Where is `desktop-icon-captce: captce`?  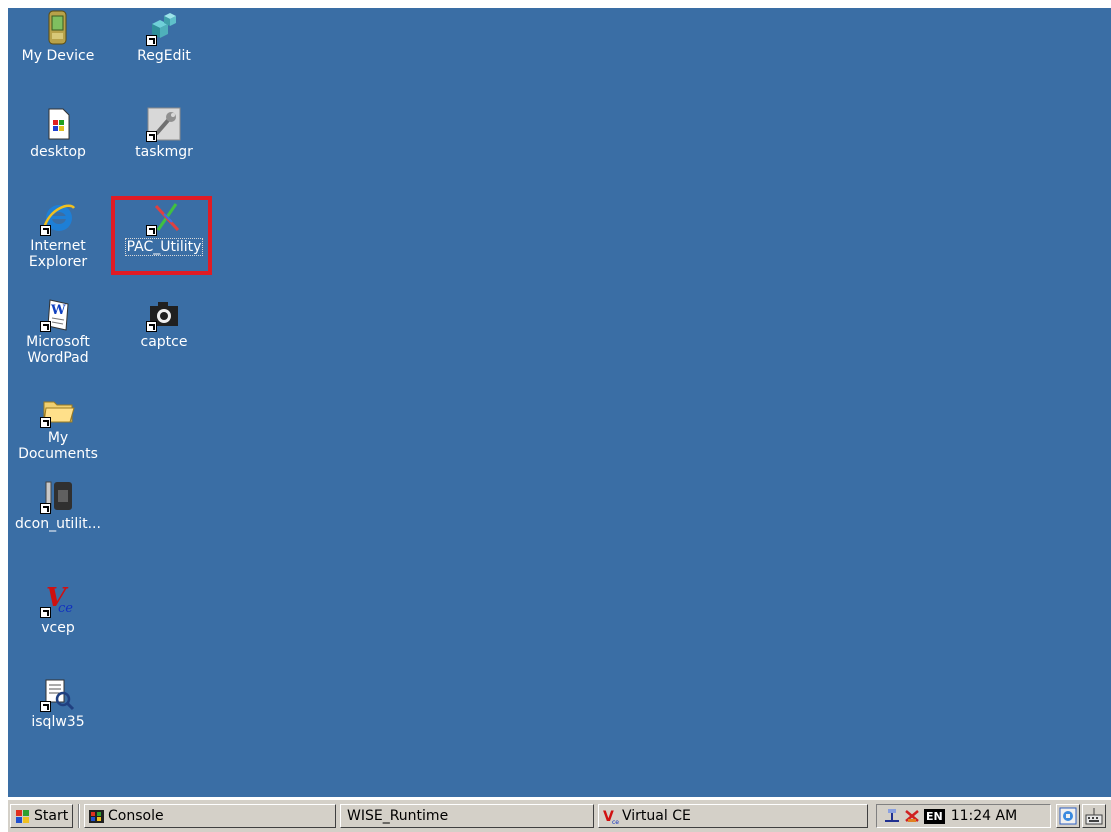
desktop-icon-captce: captce is located at coordinates (164, 323).